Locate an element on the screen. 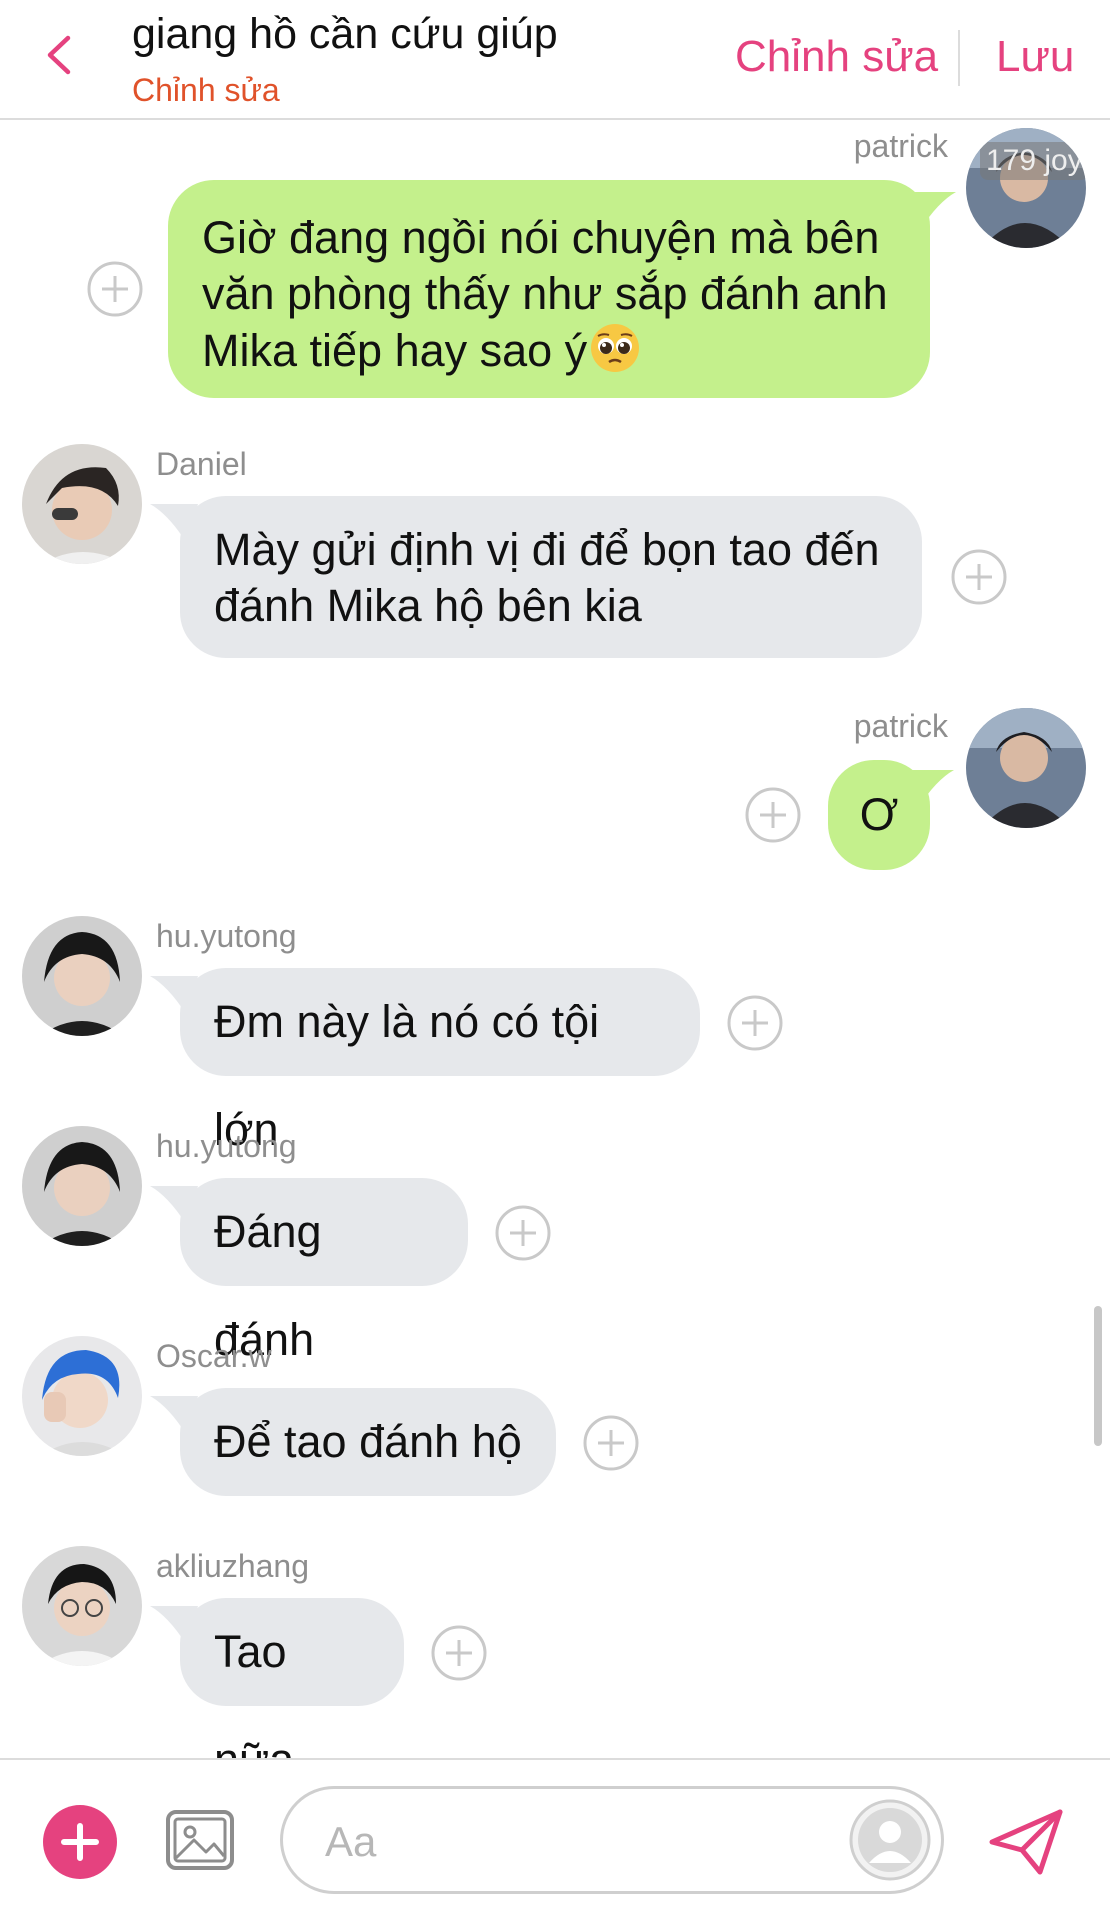 The height and width of the screenshot is (1922, 1110). profile-button is located at coordinates (890, 1840).